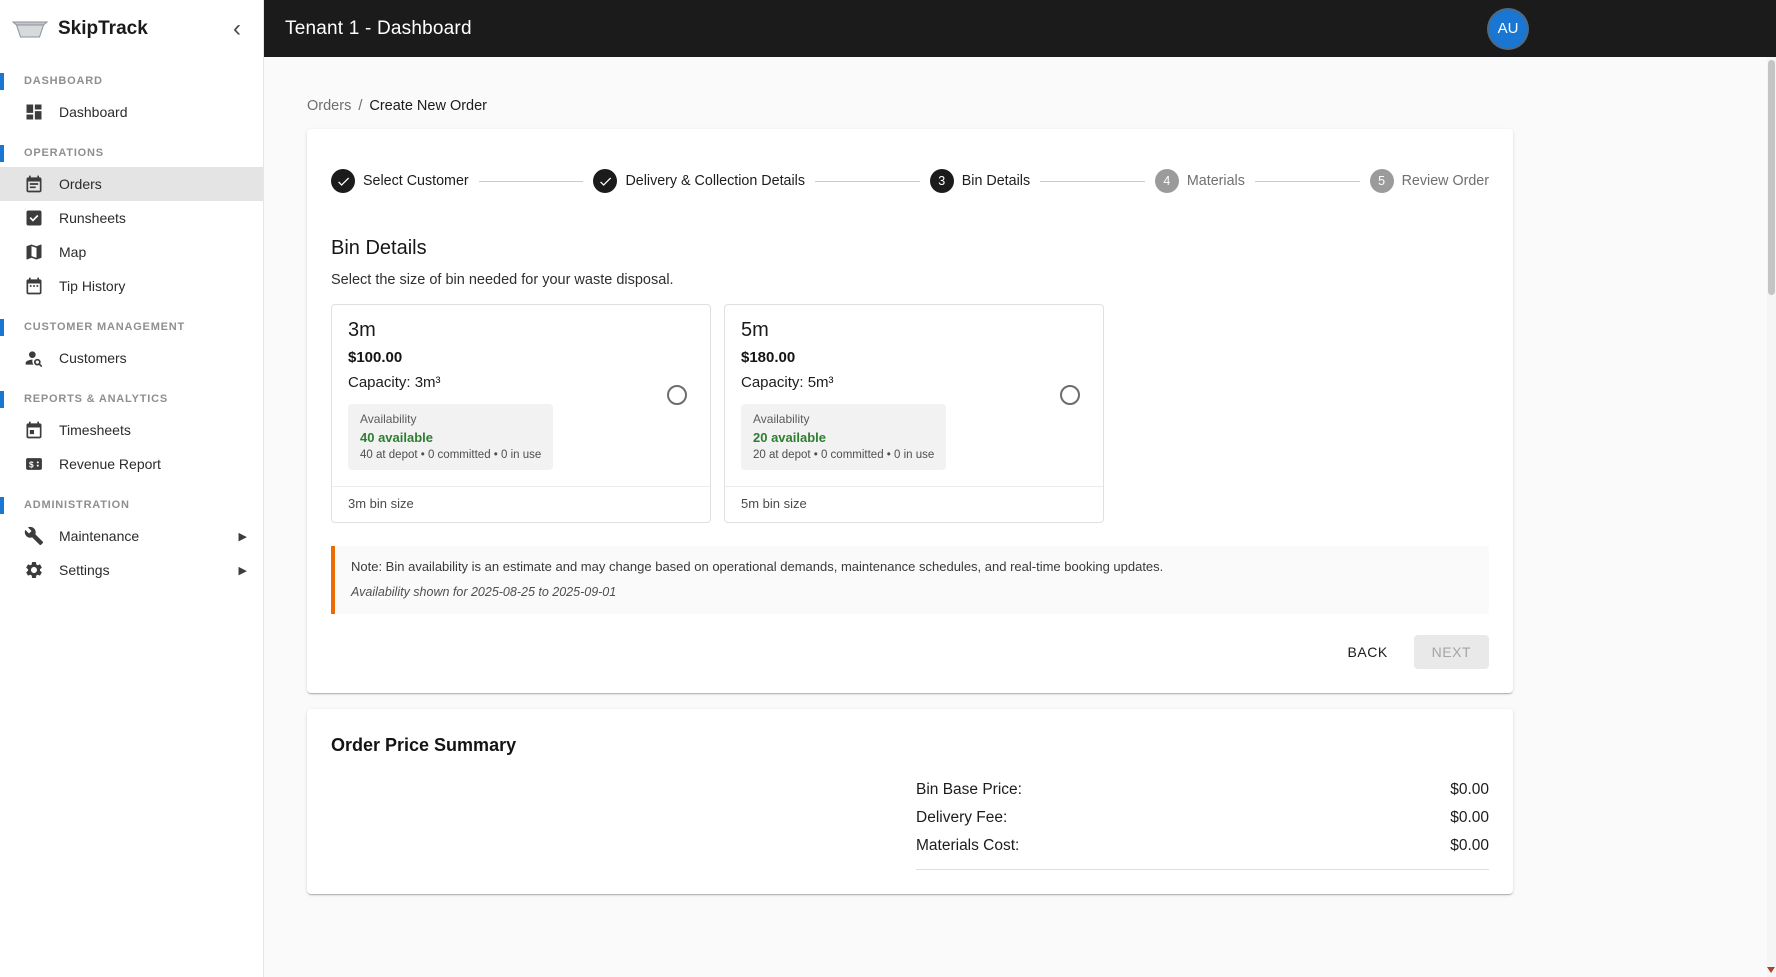  What do you see at coordinates (1041, 106) in the screenshot?
I see `breadcrumb: Orders / Create New Order` at bounding box center [1041, 106].